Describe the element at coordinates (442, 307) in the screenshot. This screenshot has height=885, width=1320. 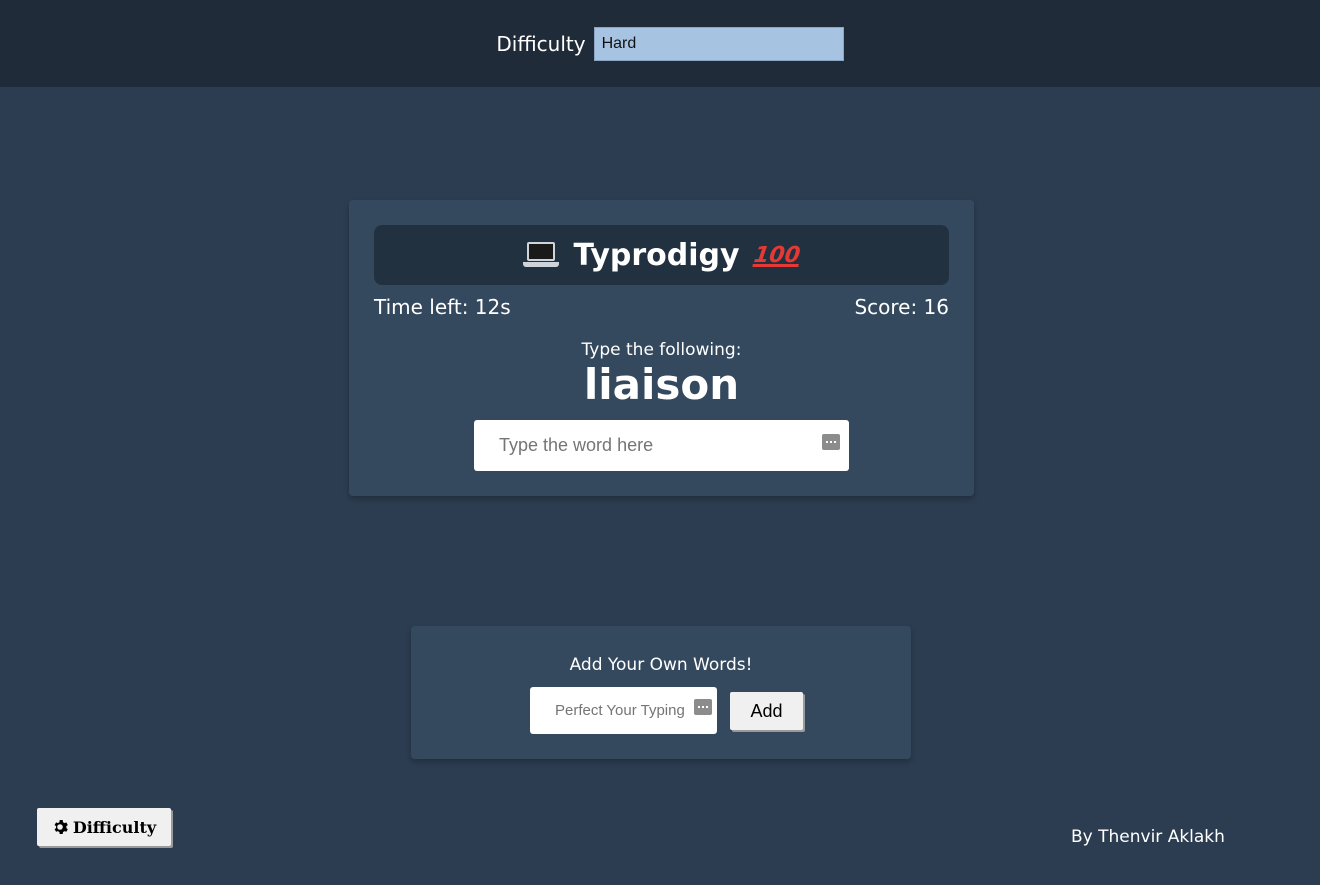
I see `time-left: Time left: 12s` at that location.